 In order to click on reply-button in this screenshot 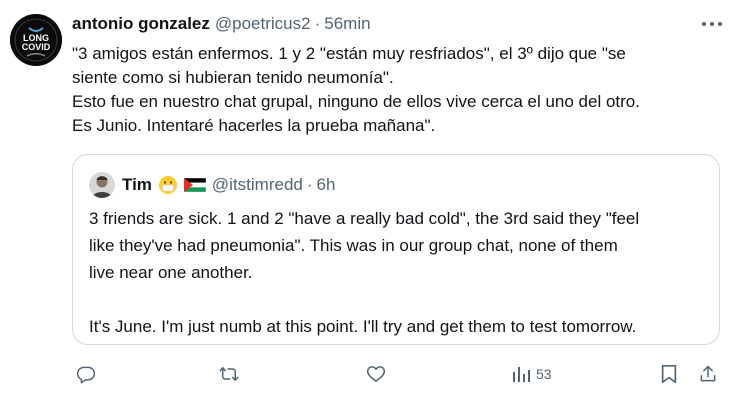, I will do `click(86, 374)`.